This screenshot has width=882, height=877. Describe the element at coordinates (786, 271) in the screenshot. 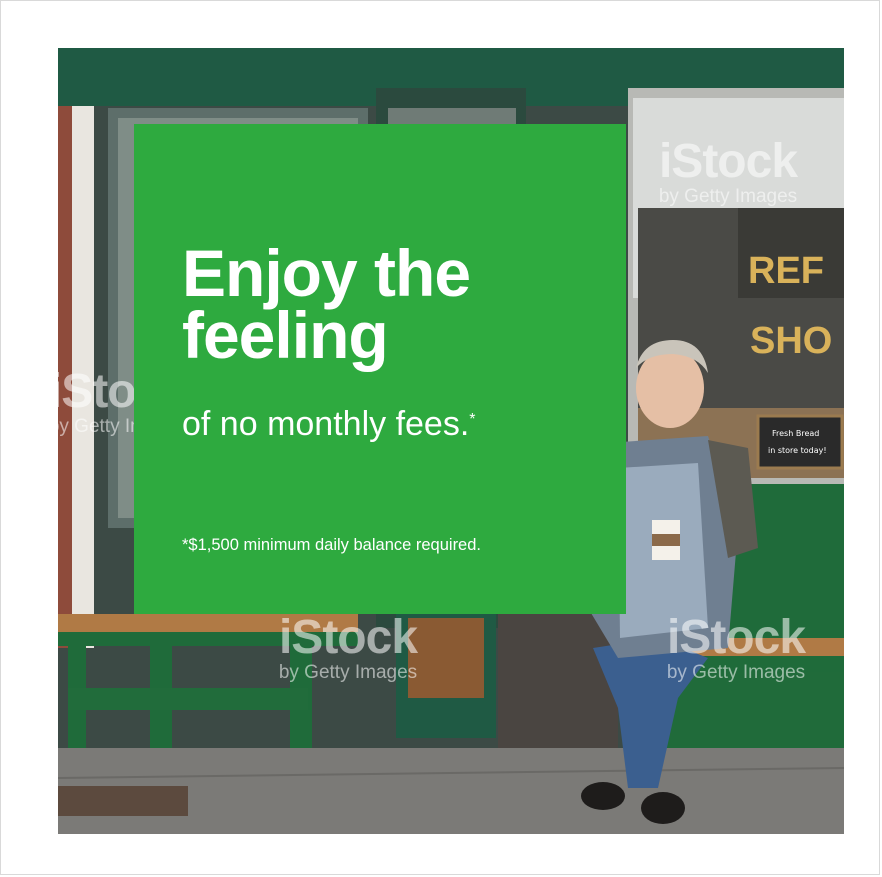

I see `shop-sign-text-1: REF` at that location.